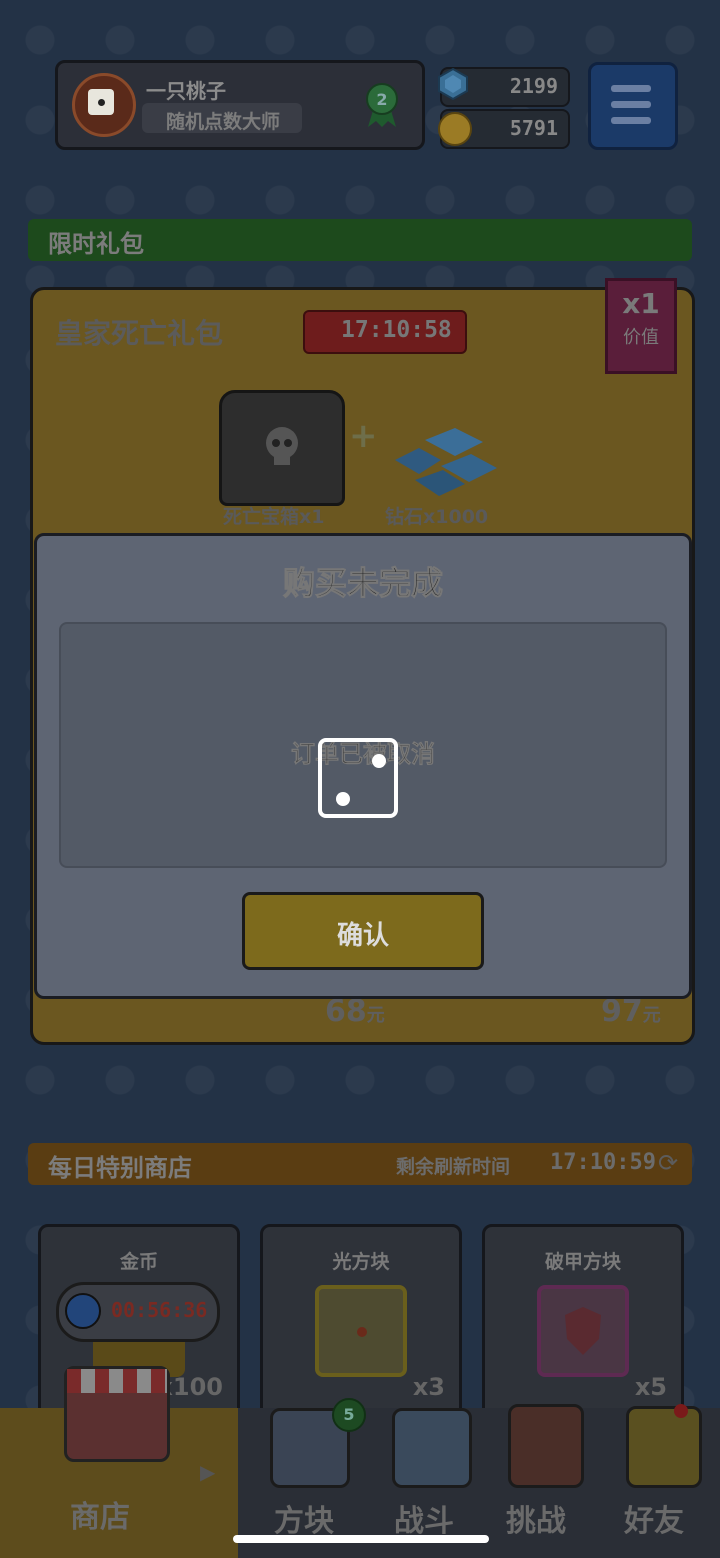 This screenshot has width=720, height=1558. What do you see at coordinates (361, 1331) in the screenshot?
I see `light-block-icon` at bounding box center [361, 1331].